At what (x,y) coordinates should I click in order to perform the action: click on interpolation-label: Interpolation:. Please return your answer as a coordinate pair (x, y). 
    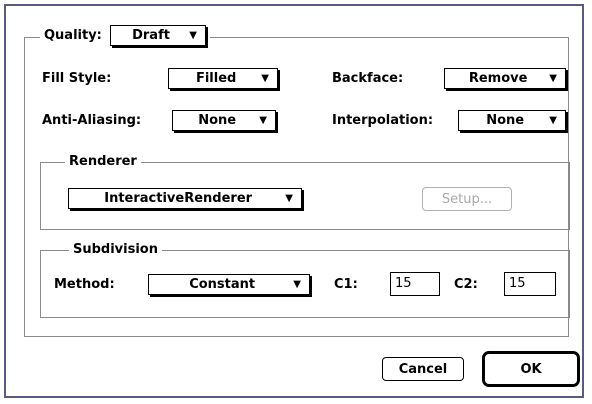
    Looking at the image, I should click on (383, 120).